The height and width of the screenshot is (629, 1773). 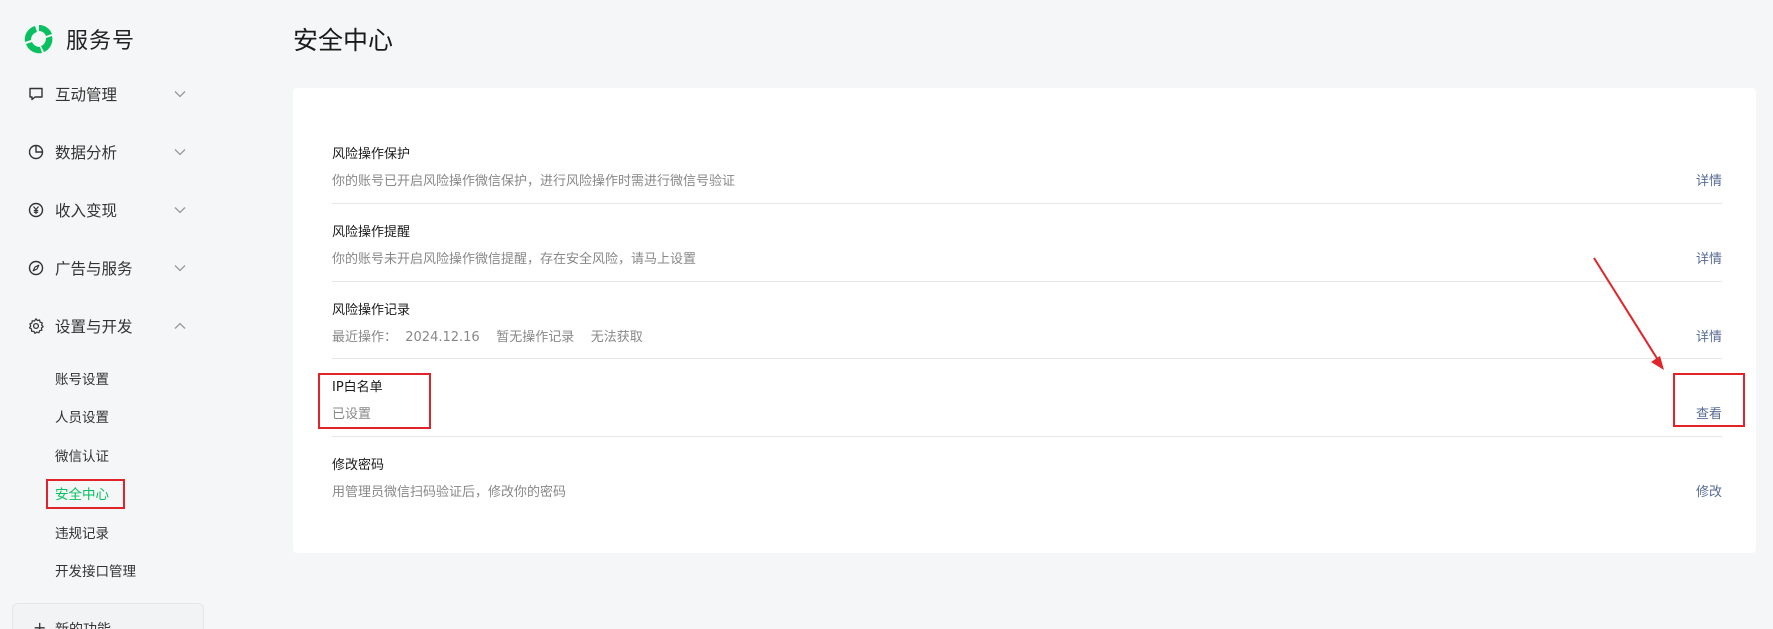 What do you see at coordinates (343, 40) in the screenshot?
I see `page-title: 安全中心` at bounding box center [343, 40].